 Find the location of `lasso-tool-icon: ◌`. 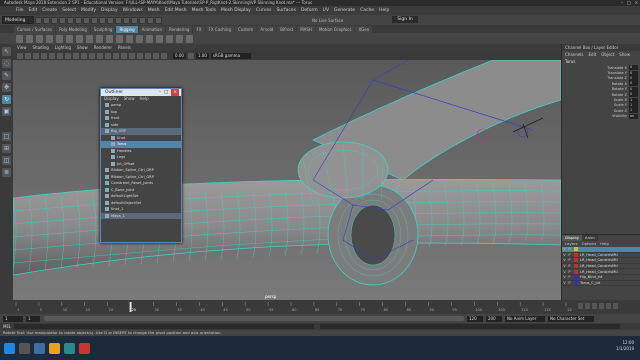

lasso-tool-icon: ◌ is located at coordinates (6, 63).